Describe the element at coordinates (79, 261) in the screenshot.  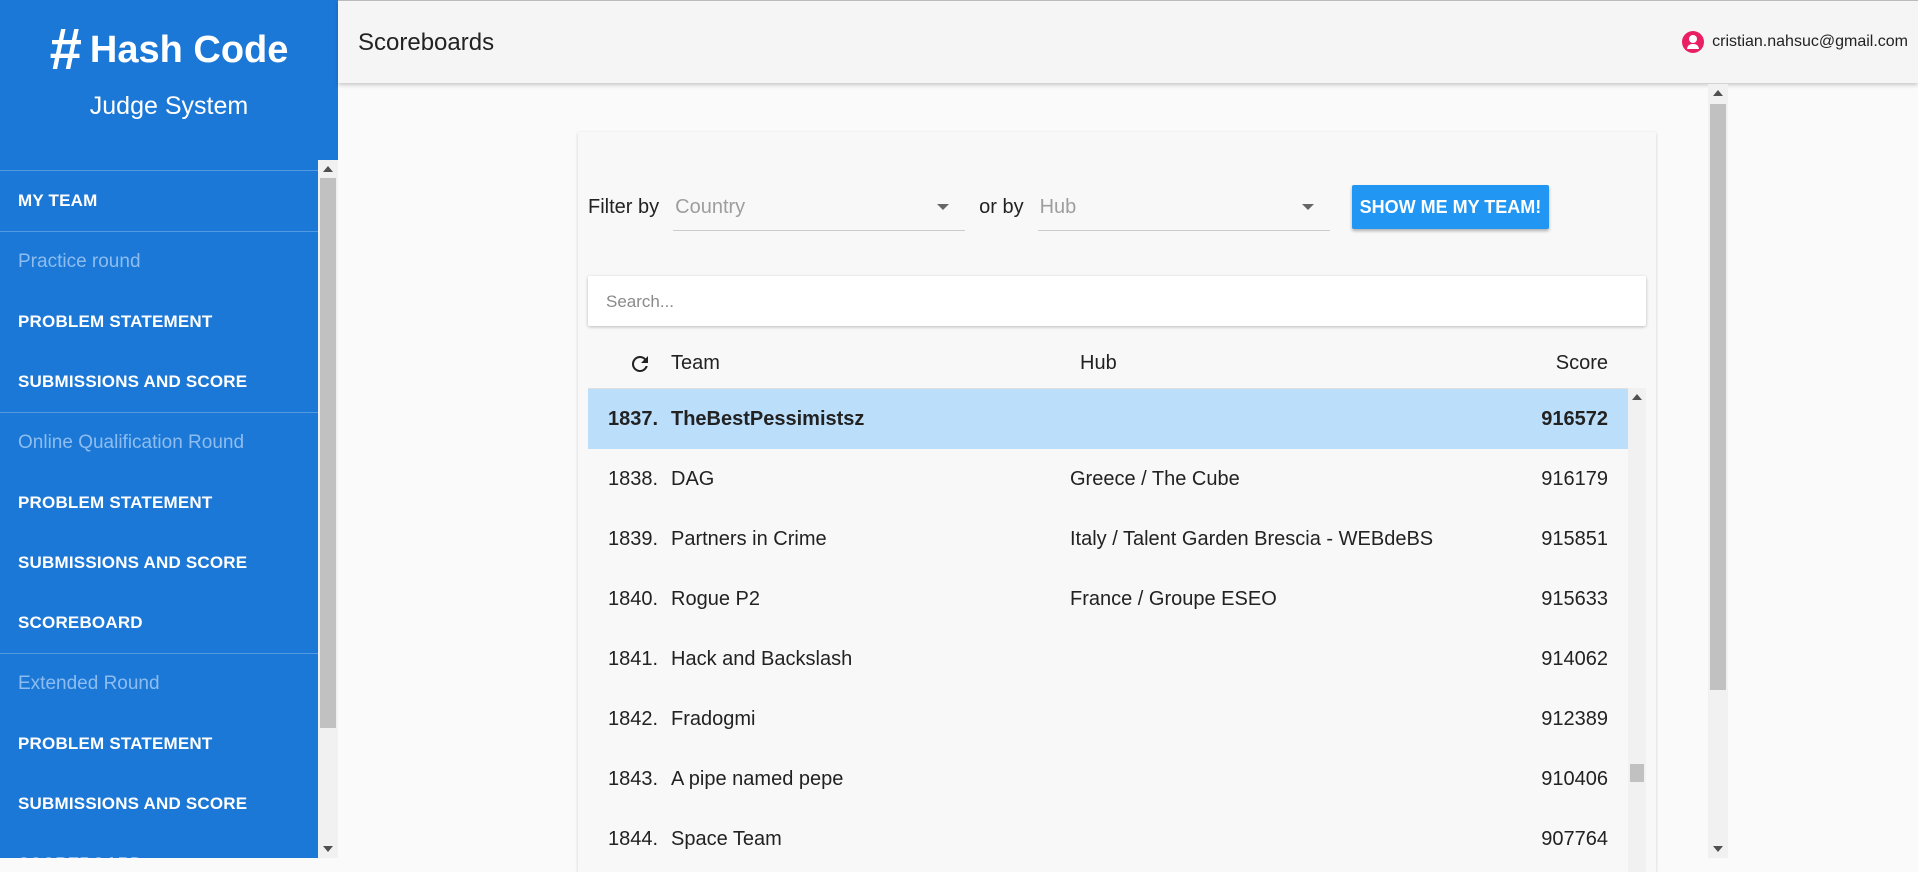
I see `section-practice-round: Practice round` at that location.